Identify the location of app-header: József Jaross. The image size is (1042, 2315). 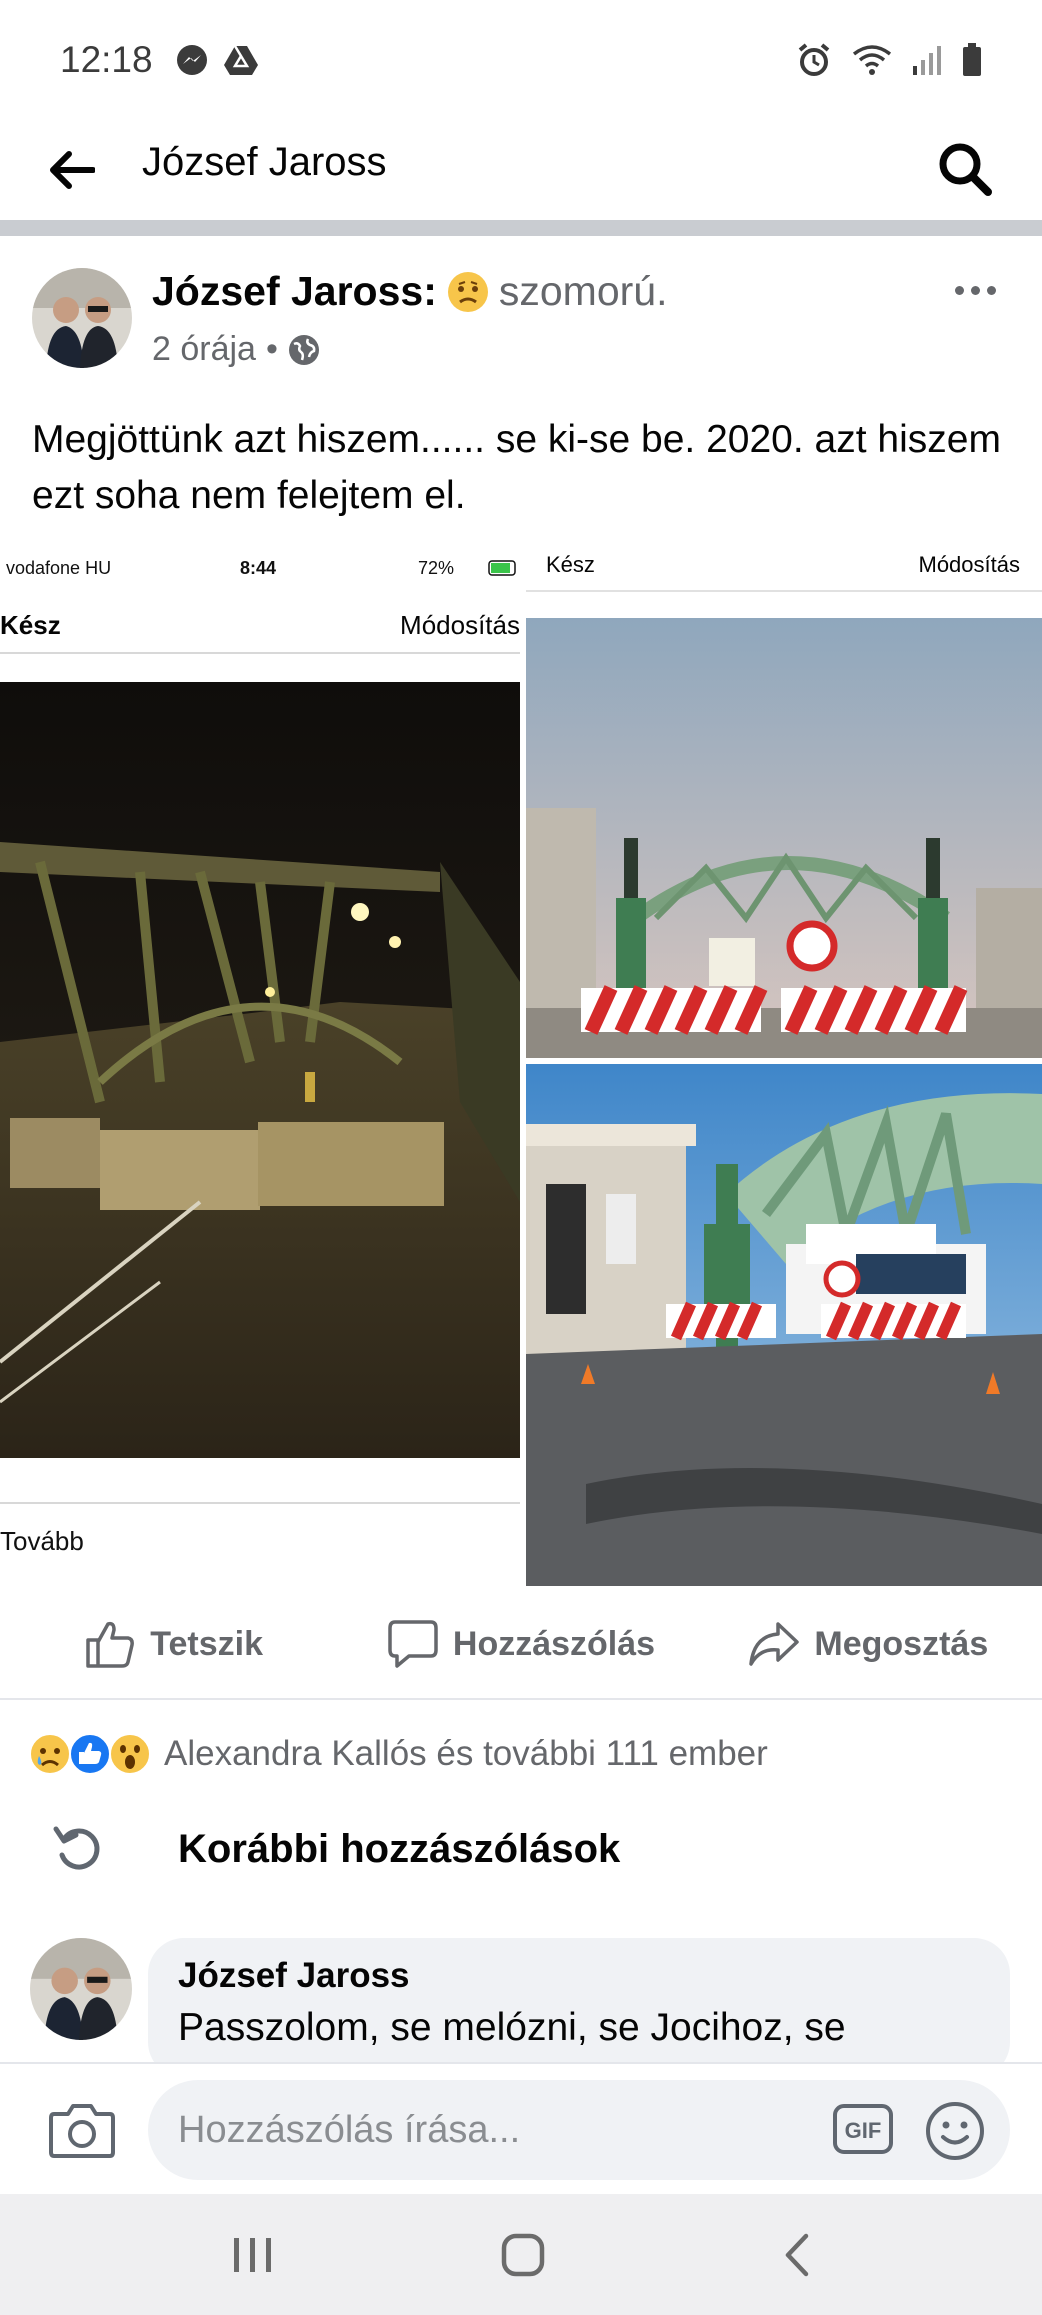
(521, 170).